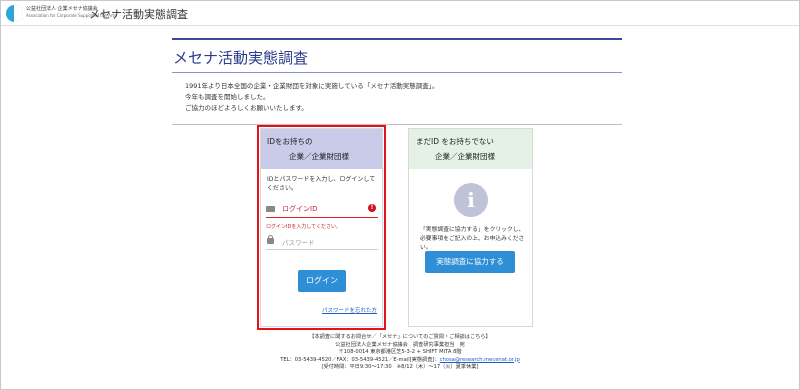  I want to click on email-link: chosa@research.mecenat.or.jp, so click(480, 360).